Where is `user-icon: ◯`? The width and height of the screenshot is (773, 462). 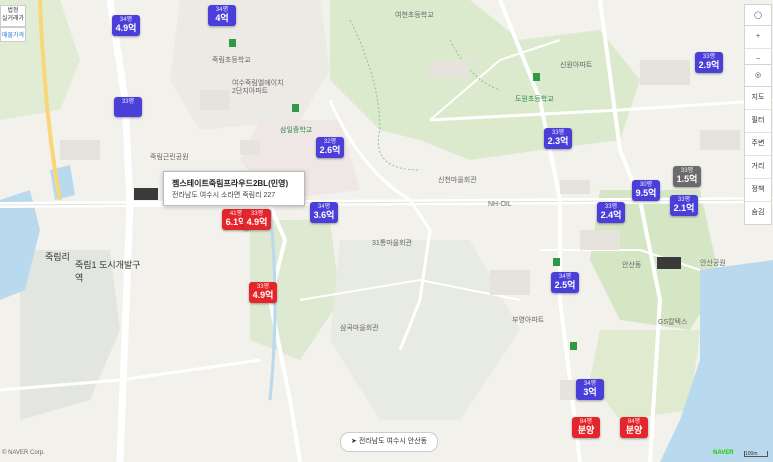 user-icon: ◯ is located at coordinates (758, 16).